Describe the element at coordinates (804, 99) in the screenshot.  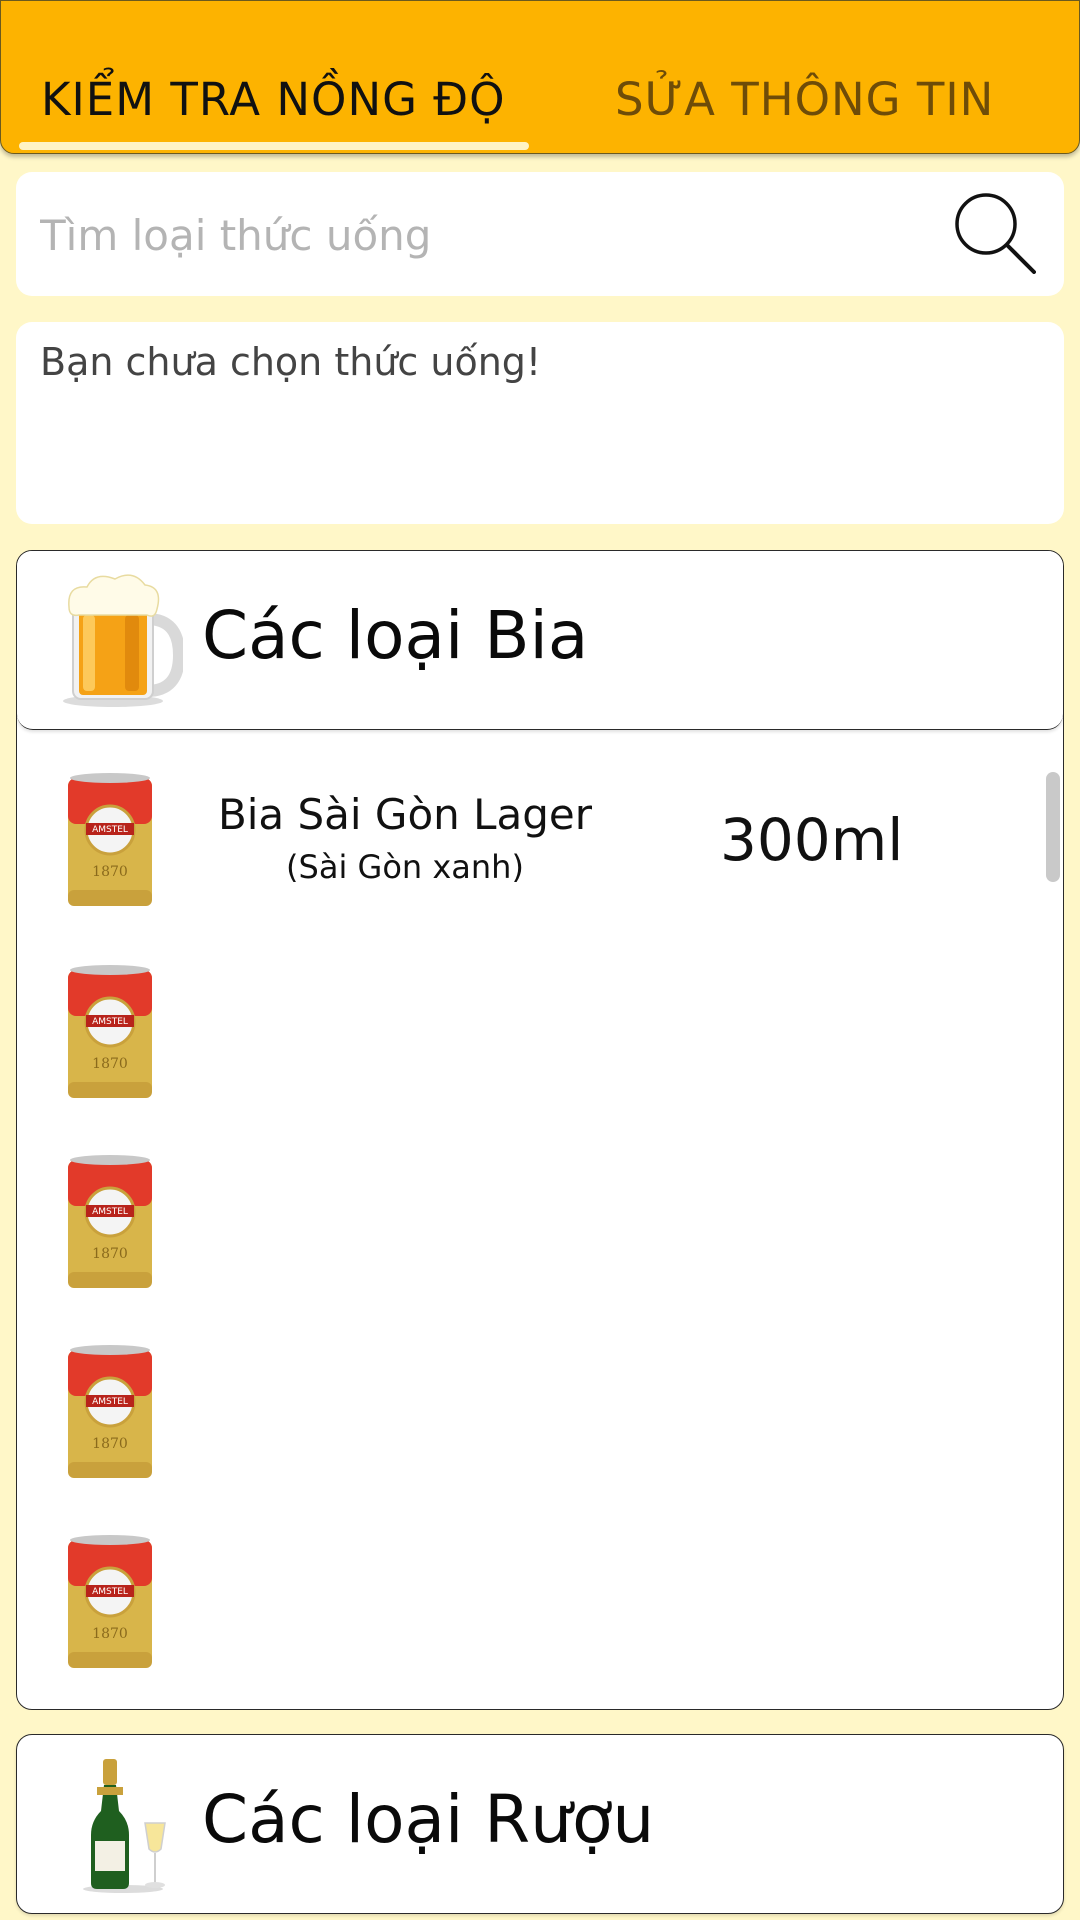
I see `tab-edit-info: SỬA THÔNG TIN` at that location.